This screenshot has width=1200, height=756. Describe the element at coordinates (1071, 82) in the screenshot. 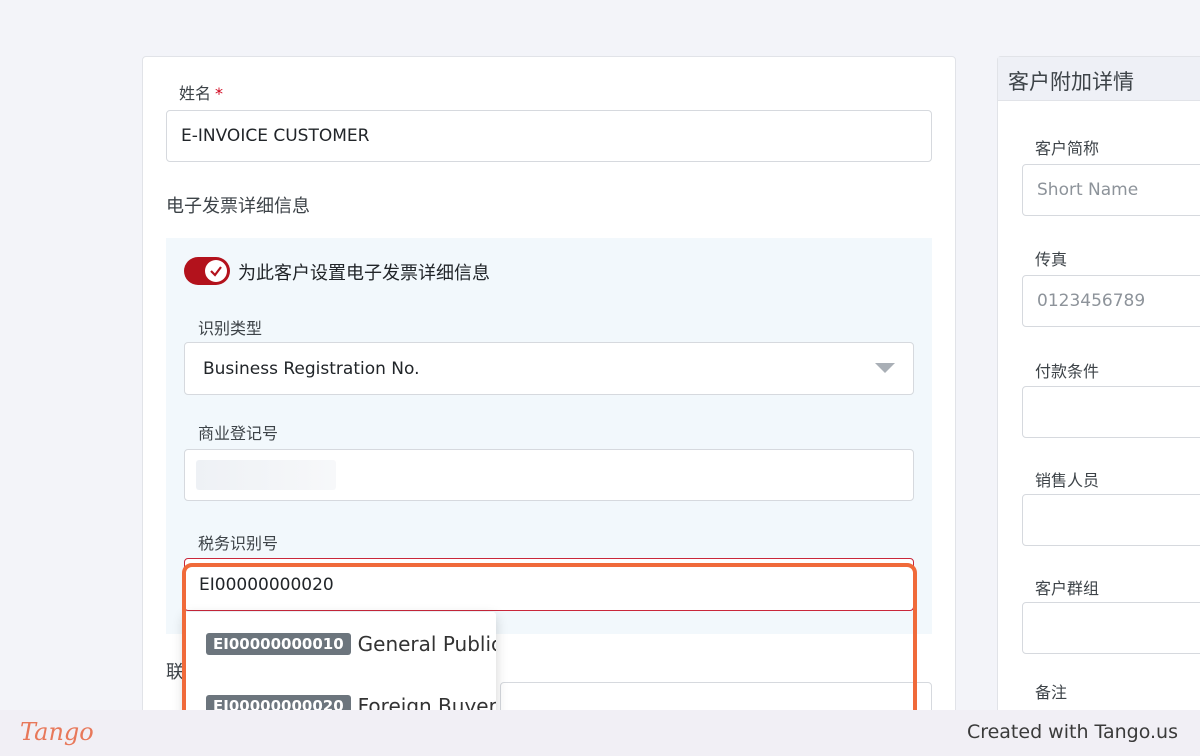

I see `side-card-title: 客户附加详情` at that location.